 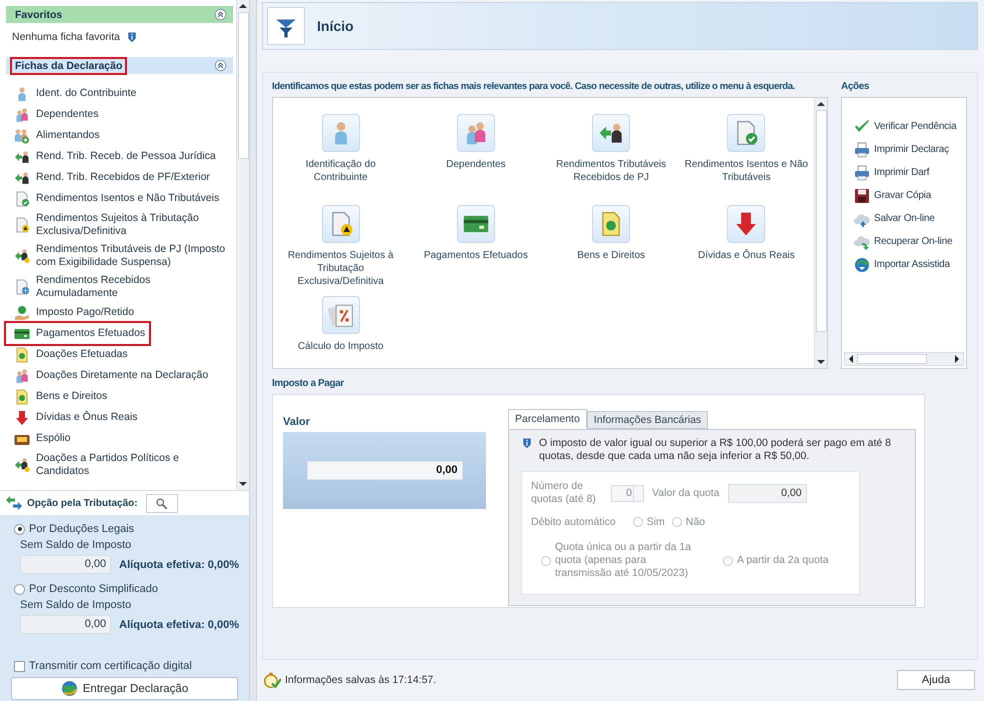 What do you see at coordinates (119, 464) in the screenshot?
I see `sidebar-item: Doações a Partidos Políticos e Candidatos` at bounding box center [119, 464].